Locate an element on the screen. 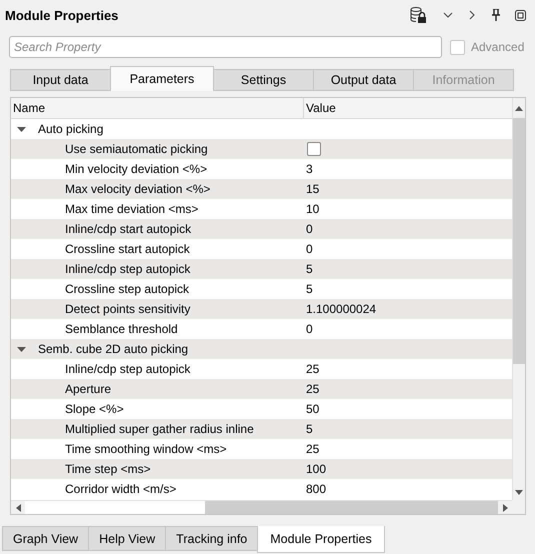 Image resolution: width=535 pixels, height=554 pixels. checkbox-label: Advanced is located at coordinates (497, 47).